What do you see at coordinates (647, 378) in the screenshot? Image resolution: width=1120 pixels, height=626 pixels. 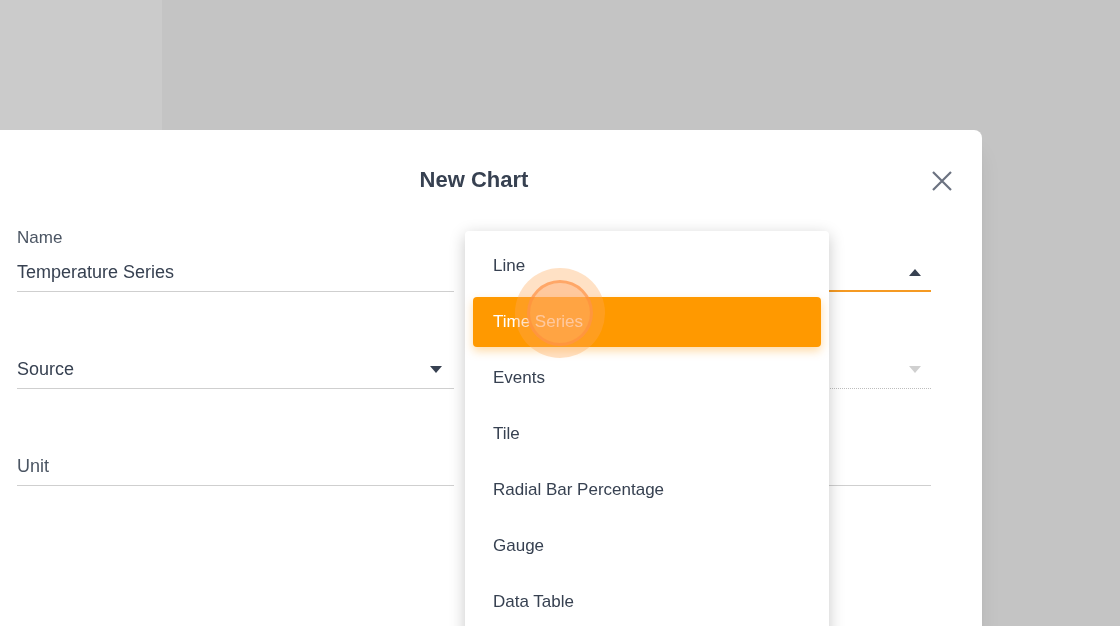 I see `menu-item: Events` at bounding box center [647, 378].